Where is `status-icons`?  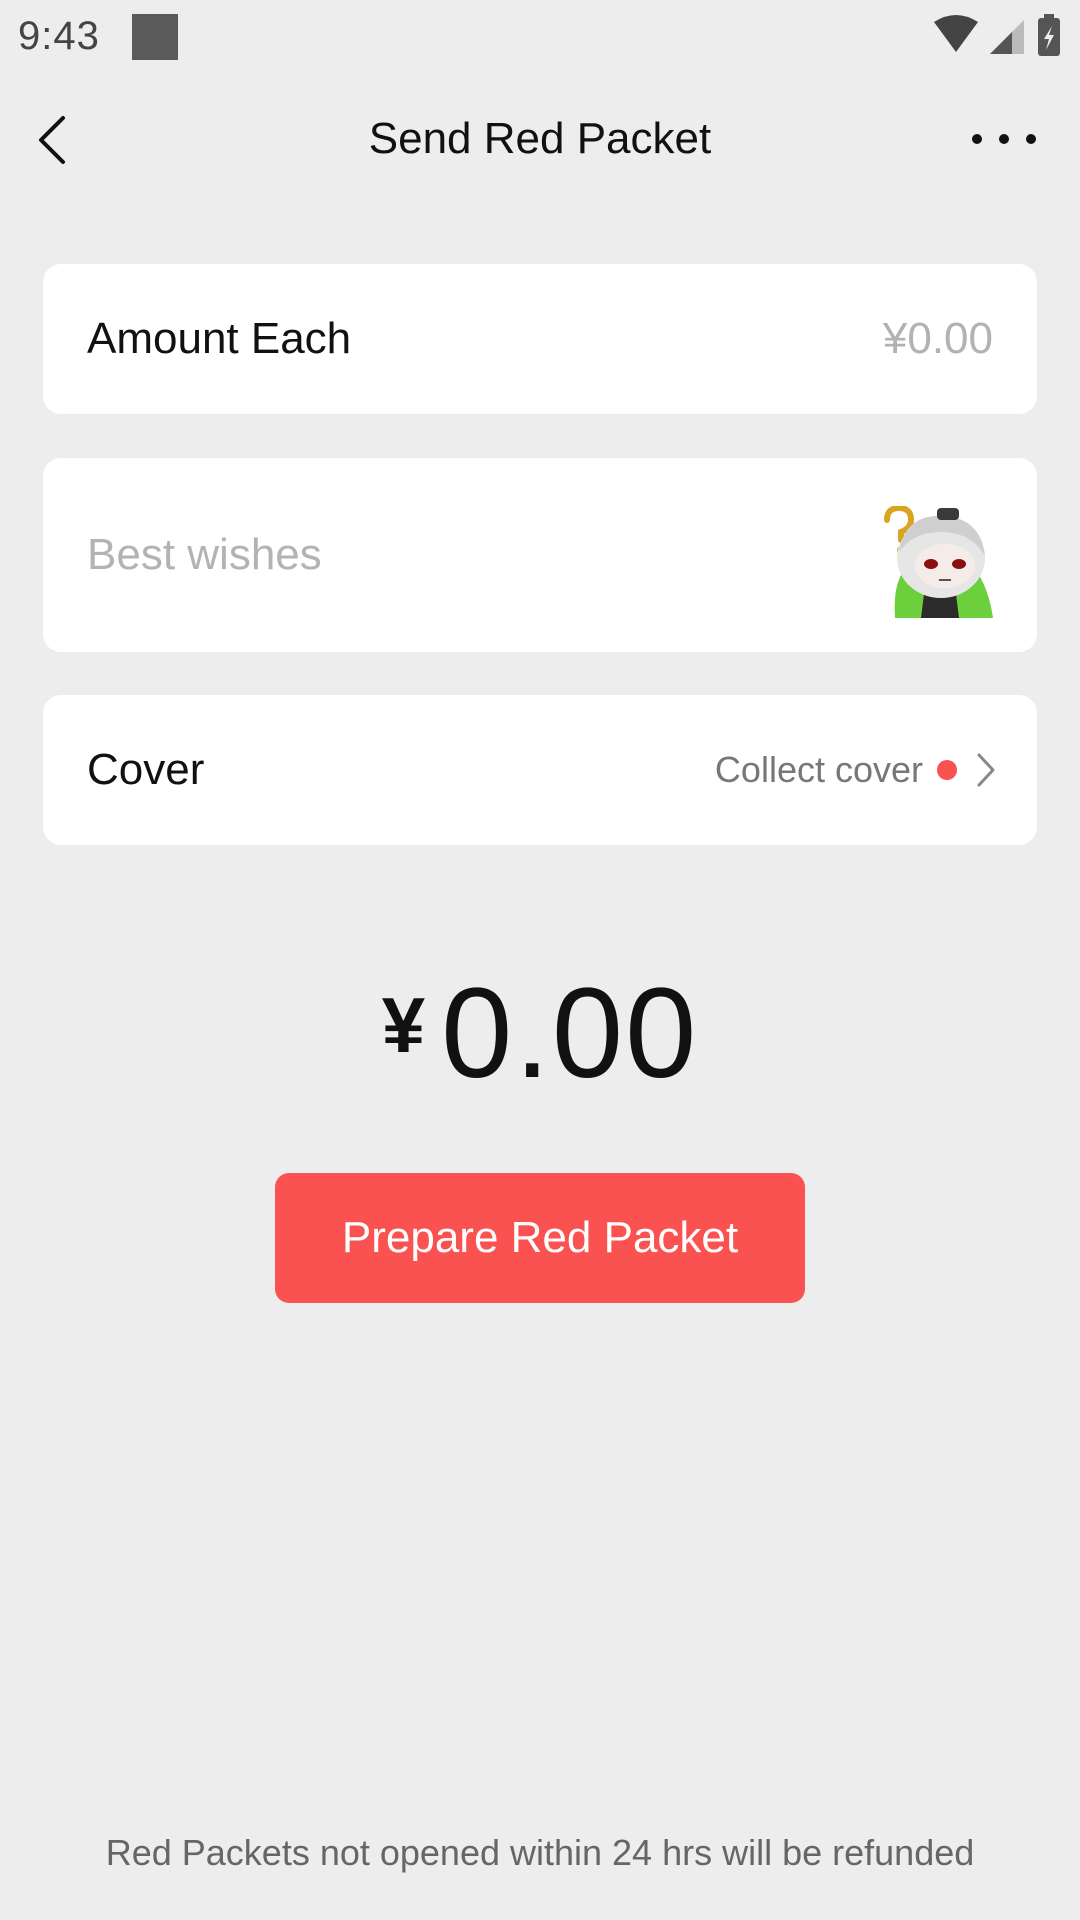 status-icons is located at coordinates (997, 35).